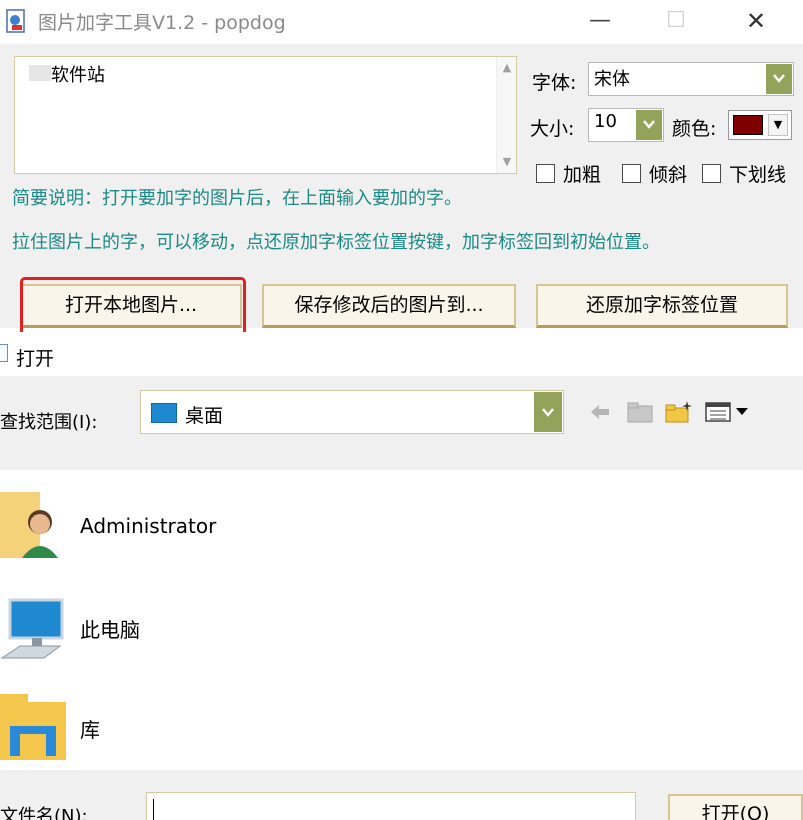 This screenshot has height=820, width=803. Describe the element at coordinates (735, 807) in the screenshot. I see `dialog-open-button: 打开(O)` at that location.